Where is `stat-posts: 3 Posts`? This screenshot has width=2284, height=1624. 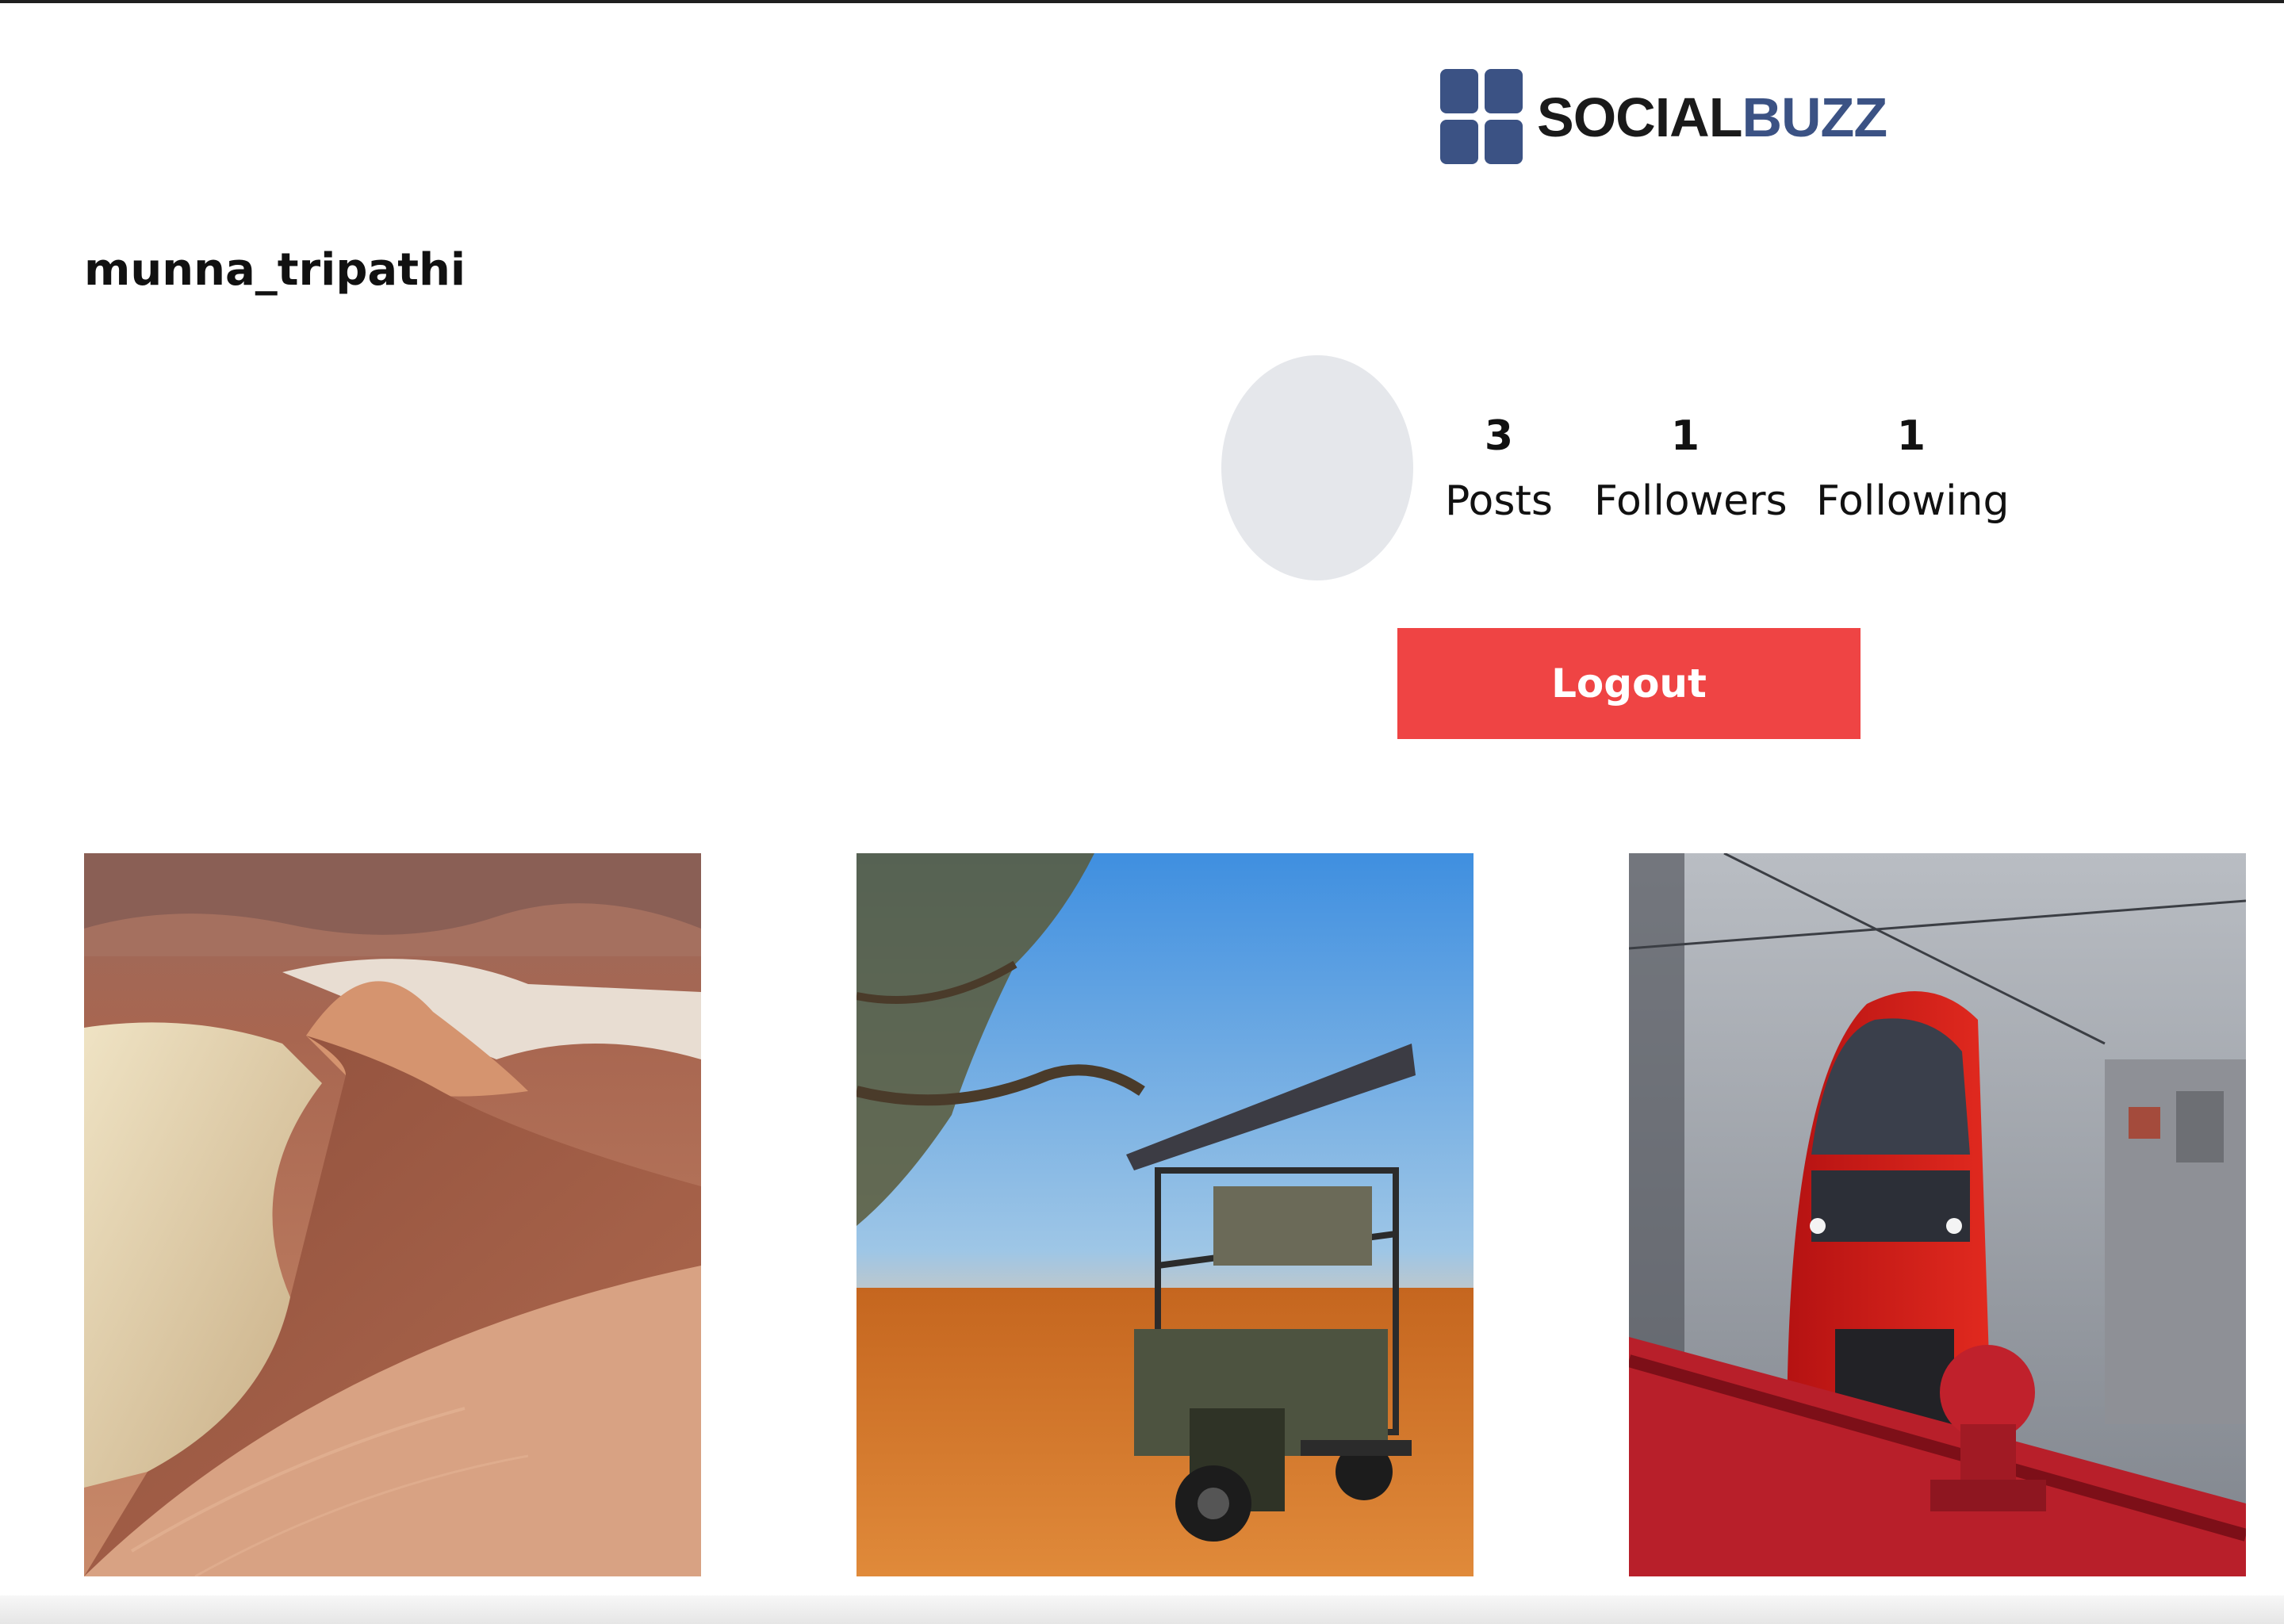
stat-posts: 3 Posts is located at coordinates (1498, 468).